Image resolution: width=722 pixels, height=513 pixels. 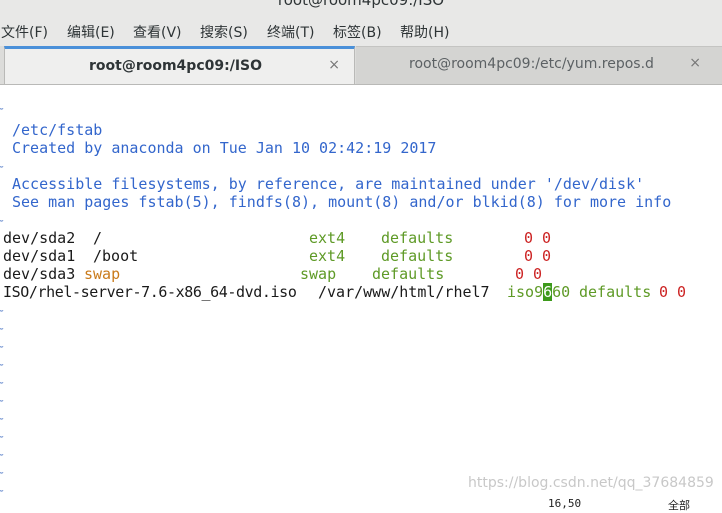 I want to click on comment-line-fstab: /etc/fstab, so click(x=57, y=130).